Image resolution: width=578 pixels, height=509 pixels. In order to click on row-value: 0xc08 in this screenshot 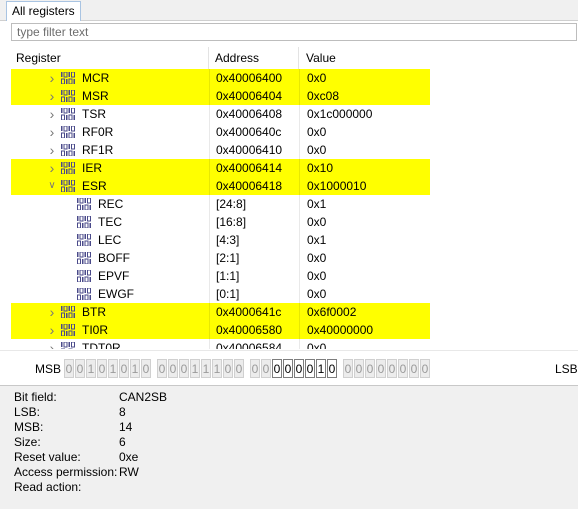, I will do `click(364, 96)`.